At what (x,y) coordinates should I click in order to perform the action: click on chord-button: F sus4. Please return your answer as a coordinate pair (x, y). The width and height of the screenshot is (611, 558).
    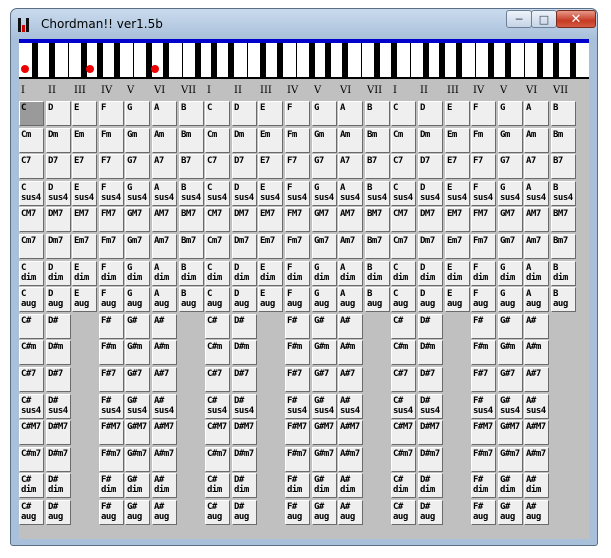
    Looking at the image, I should click on (111, 193).